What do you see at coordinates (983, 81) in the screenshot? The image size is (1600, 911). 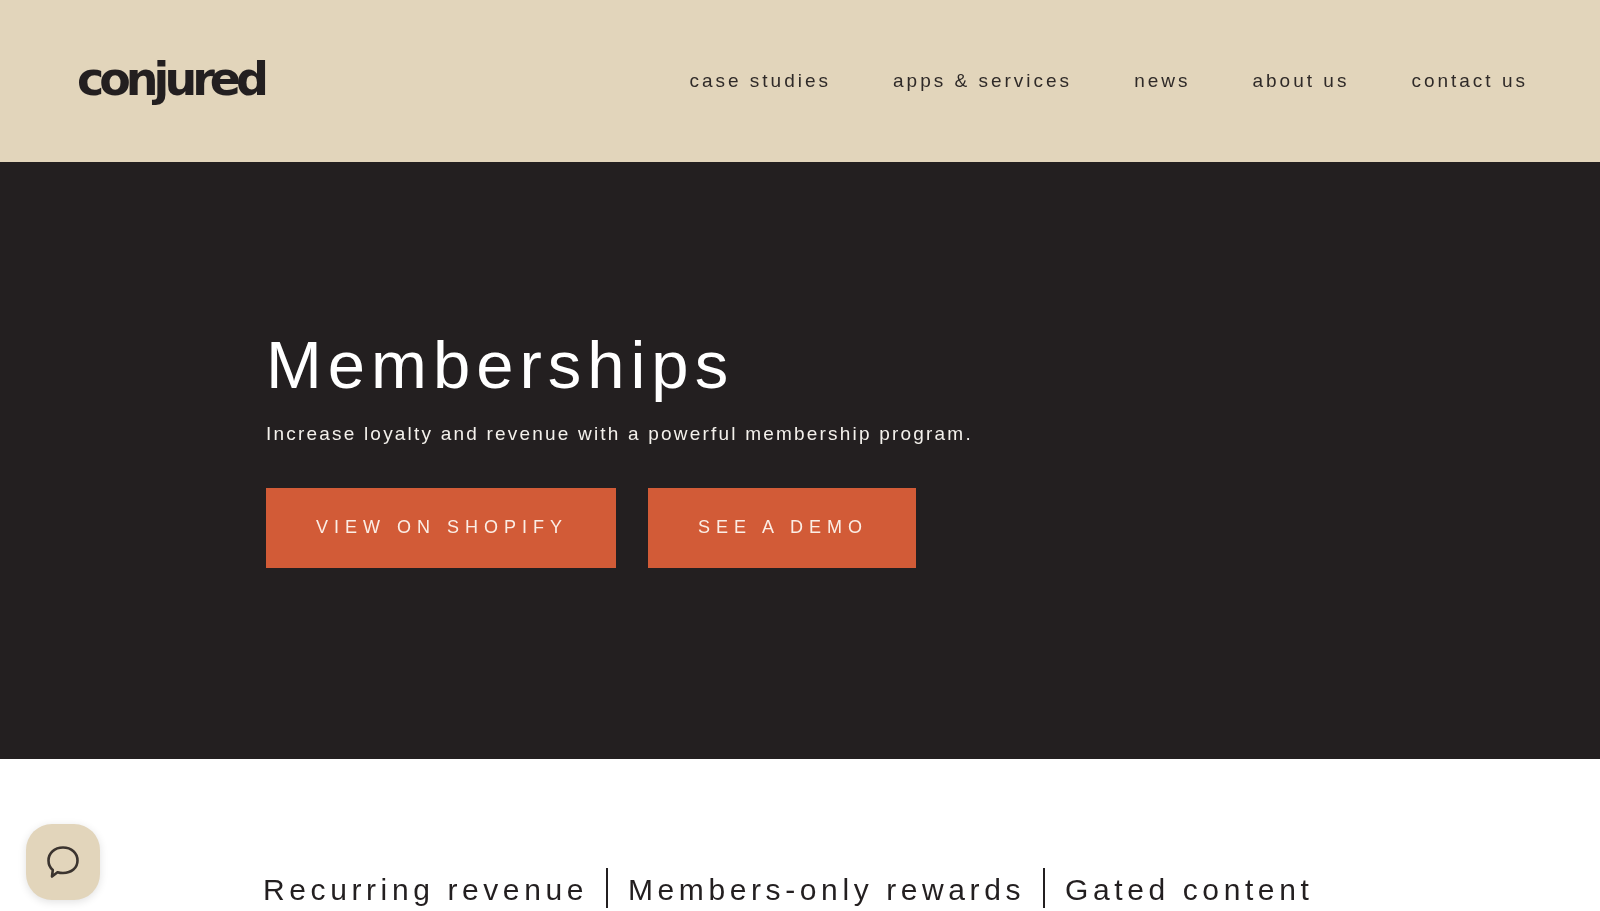 I see `nav-link: apps & services` at bounding box center [983, 81].